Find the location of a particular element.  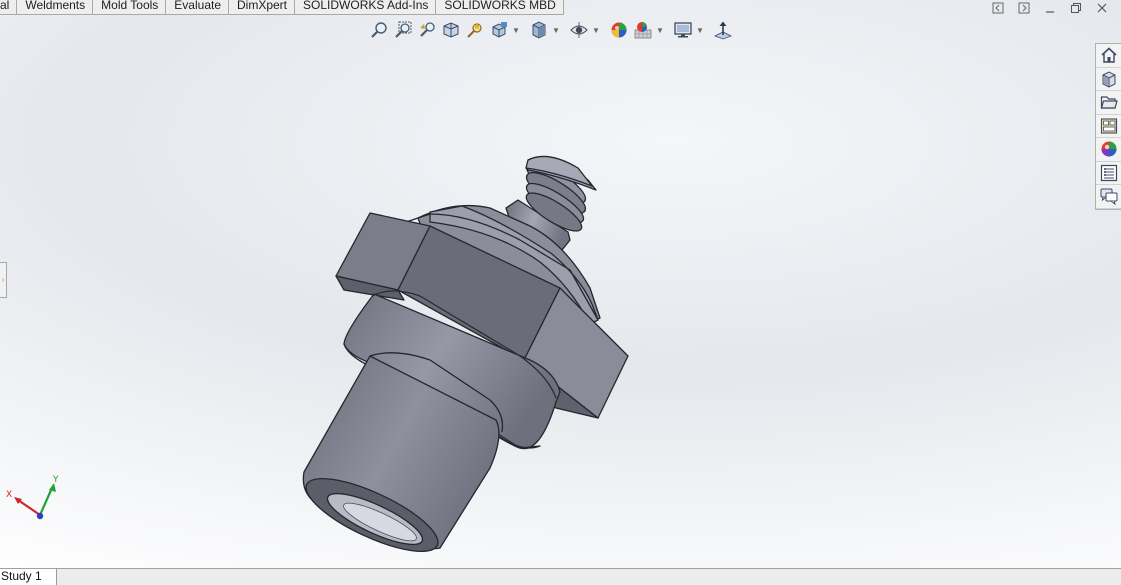

x-axis-label: X is located at coordinates (9, 495).